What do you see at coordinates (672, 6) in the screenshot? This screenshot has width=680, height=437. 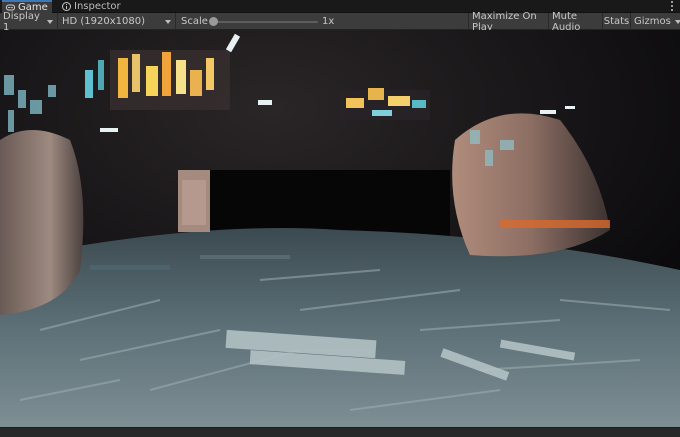 I see `more-options-icon` at bounding box center [672, 6].